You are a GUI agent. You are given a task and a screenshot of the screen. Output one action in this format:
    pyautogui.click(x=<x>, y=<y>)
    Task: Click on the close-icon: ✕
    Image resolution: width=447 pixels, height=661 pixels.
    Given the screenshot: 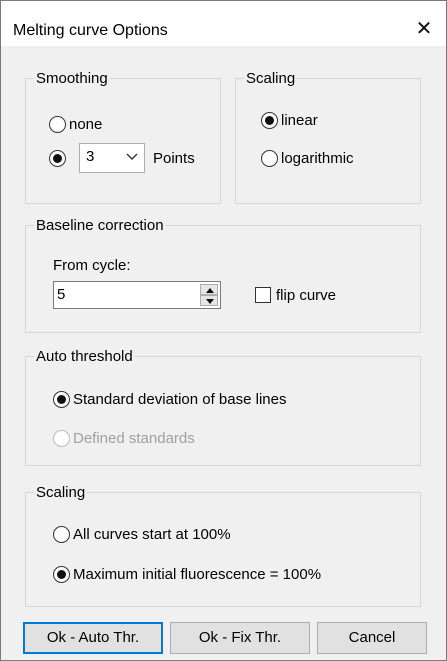 What is the action you would take?
    pyautogui.click(x=424, y=29)
    